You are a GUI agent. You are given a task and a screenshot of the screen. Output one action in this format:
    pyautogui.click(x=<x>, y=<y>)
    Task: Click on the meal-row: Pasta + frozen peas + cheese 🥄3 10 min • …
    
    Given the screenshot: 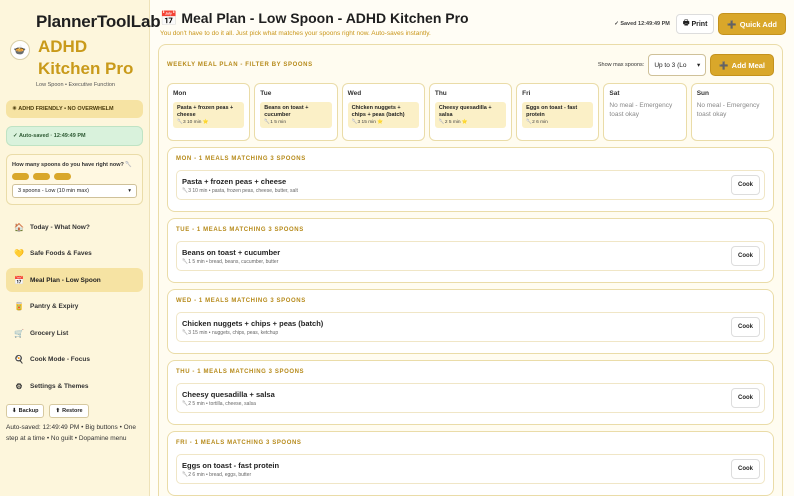 What is the action you would take?
    pyautogui.click(x=470, y=185)
    